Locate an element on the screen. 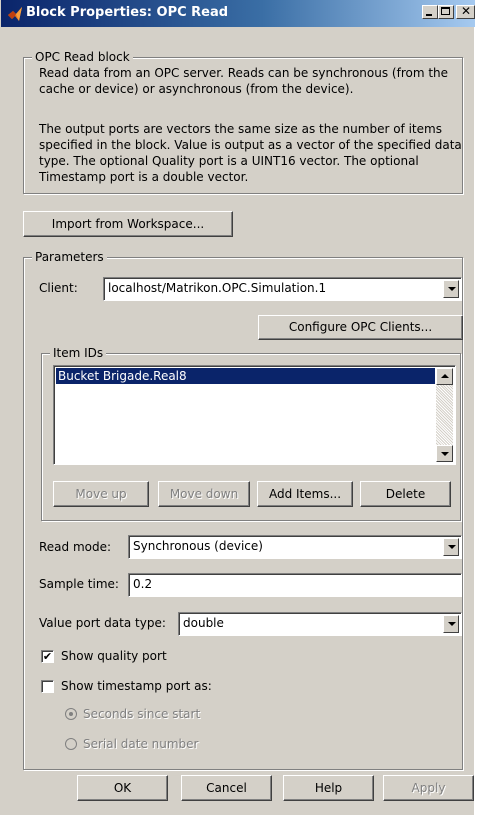 The height and width of the screenshot is (815, 481). scroll-down-button is located at coordinates (444, 453).